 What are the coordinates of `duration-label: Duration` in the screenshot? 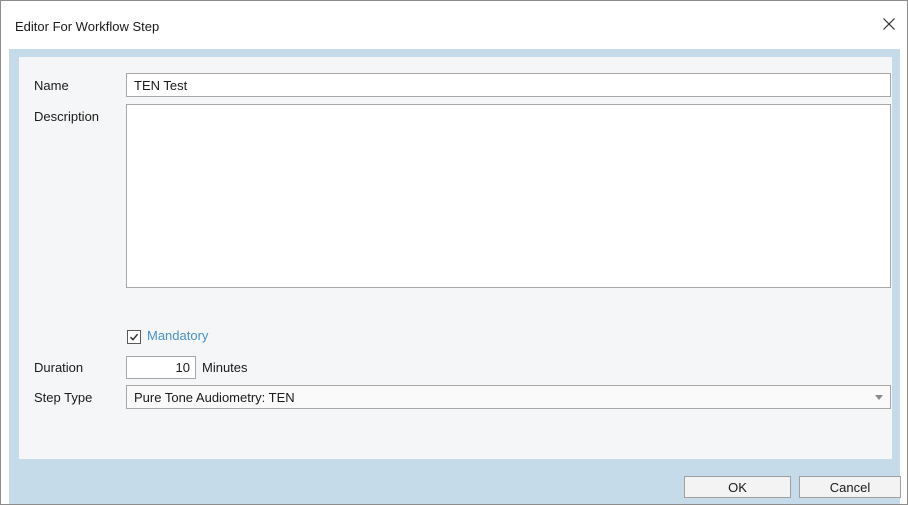 It's located at (59, 367).